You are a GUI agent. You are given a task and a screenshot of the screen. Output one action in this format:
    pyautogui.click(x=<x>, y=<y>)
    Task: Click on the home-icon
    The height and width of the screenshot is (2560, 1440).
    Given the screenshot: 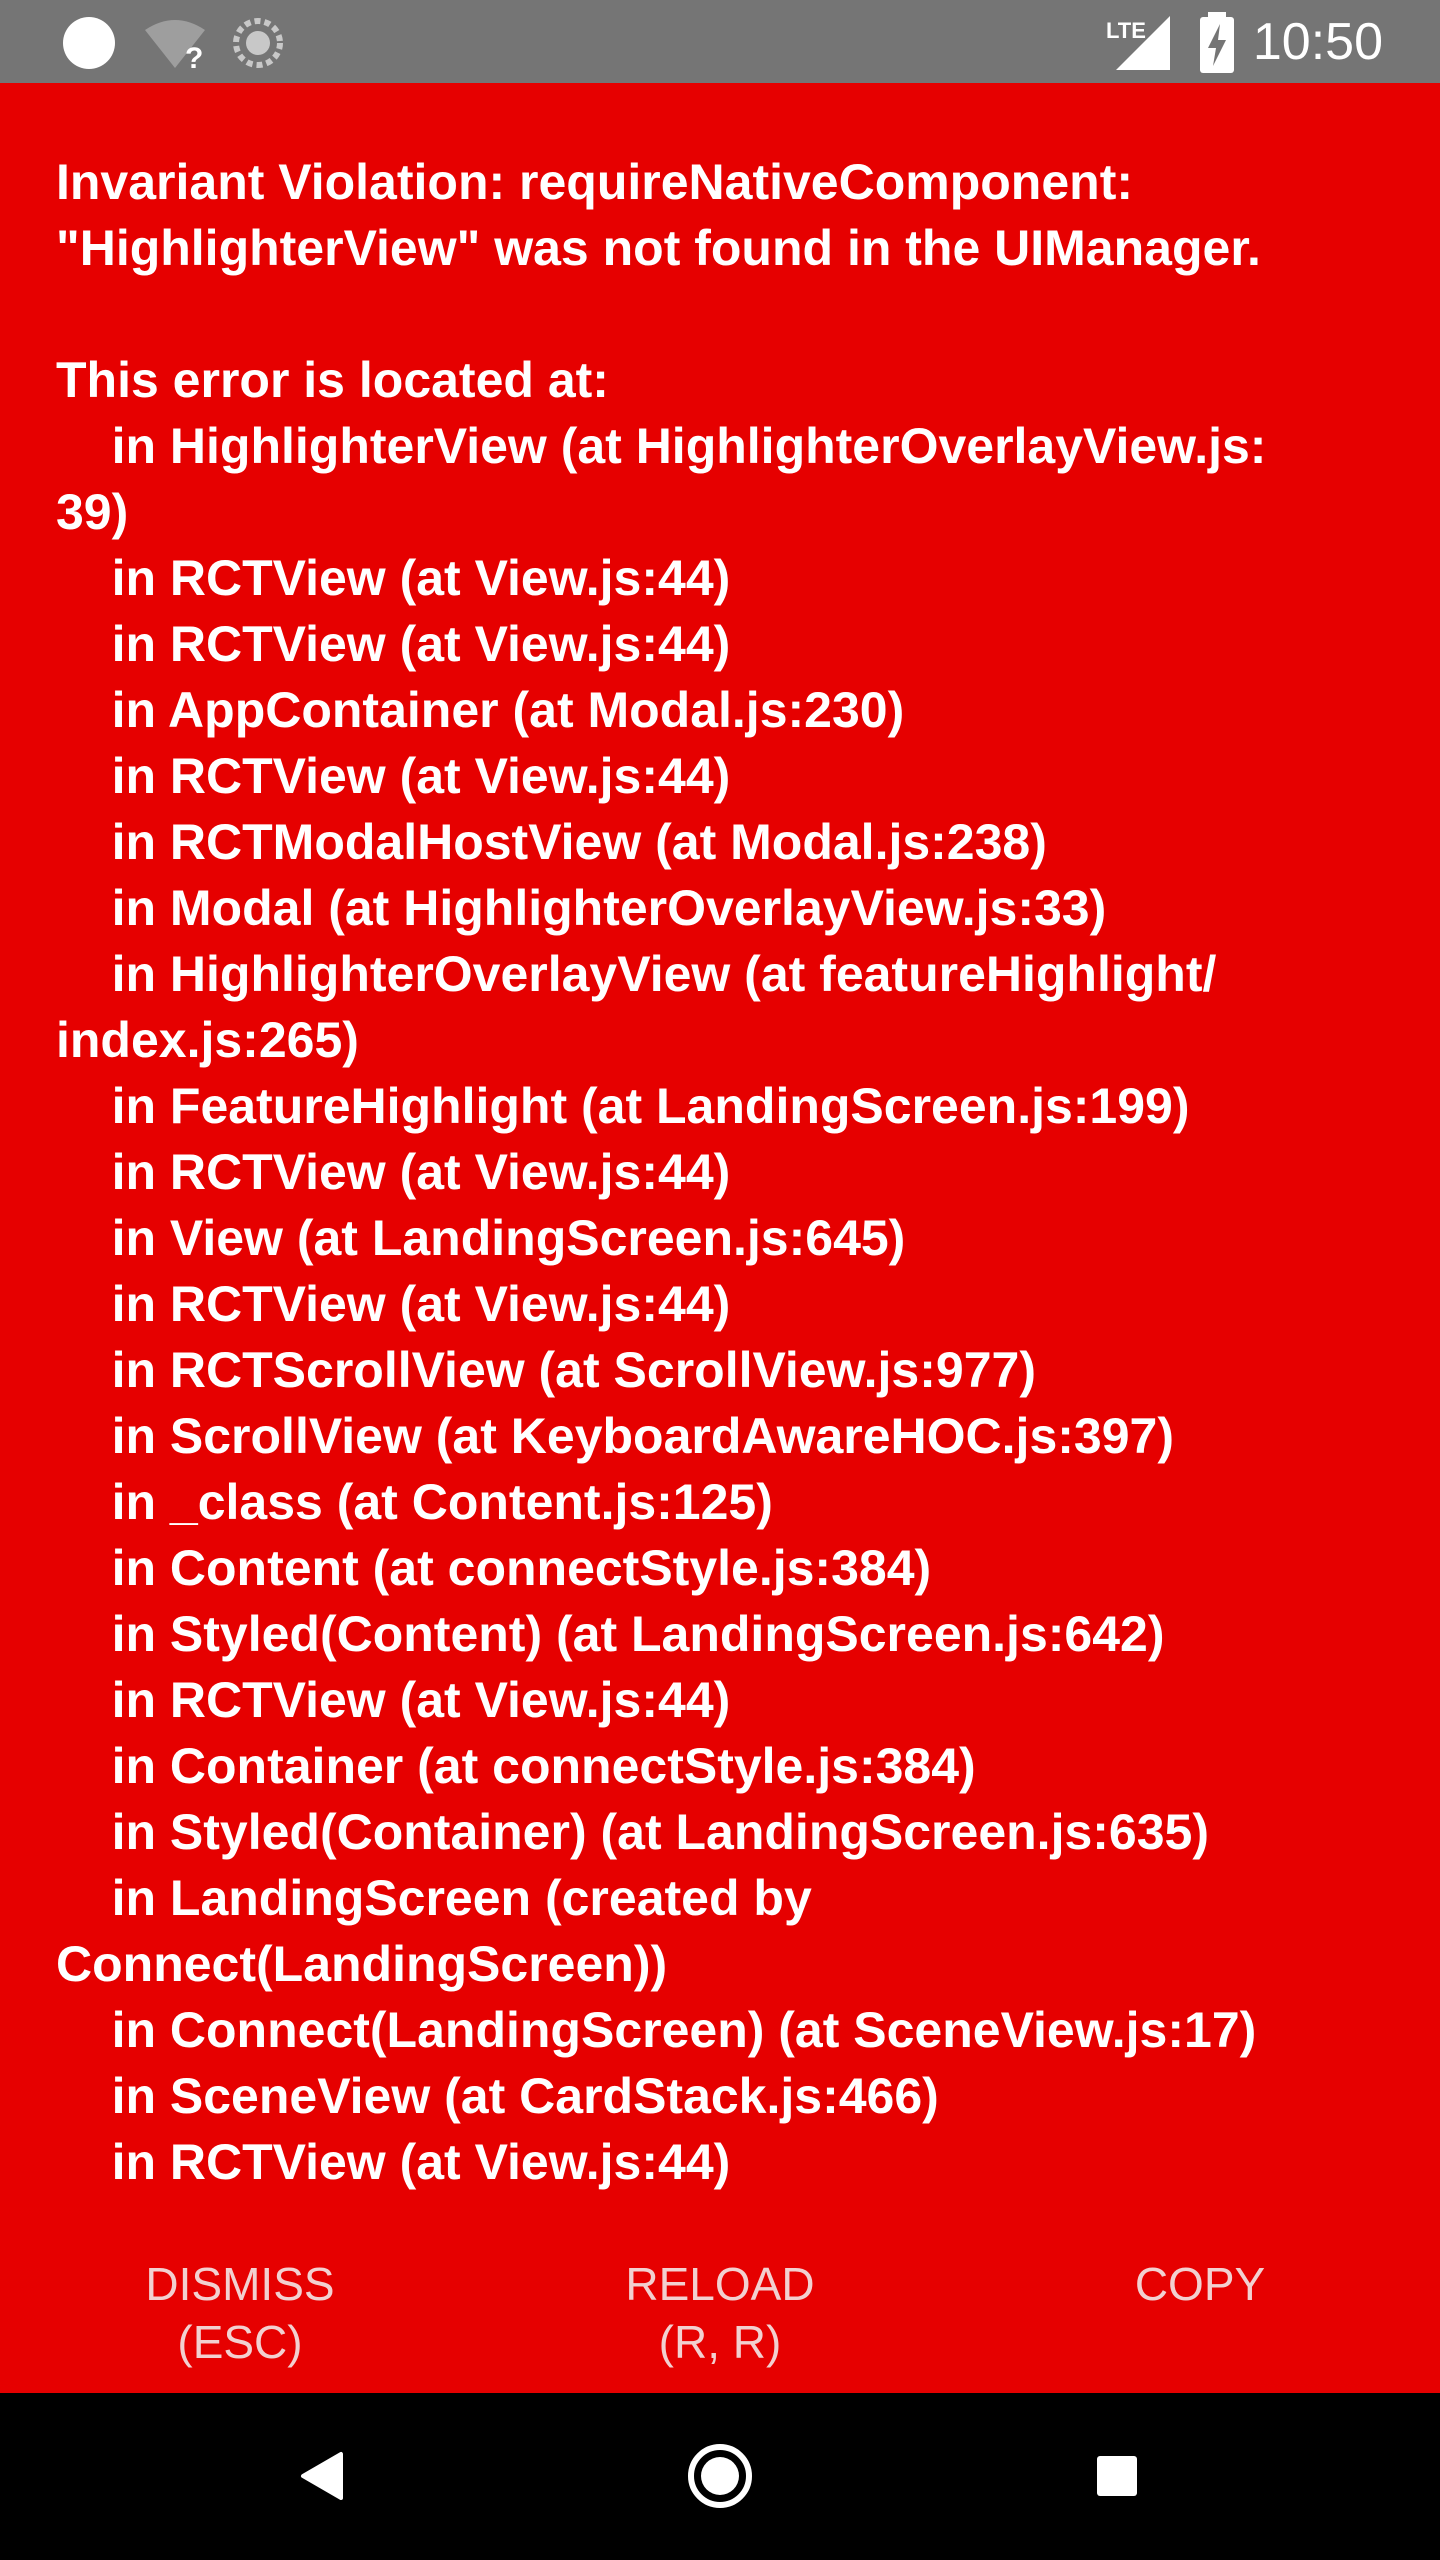 What is the action you would take?
    pyautogui.click(x=720, y=2476)
    